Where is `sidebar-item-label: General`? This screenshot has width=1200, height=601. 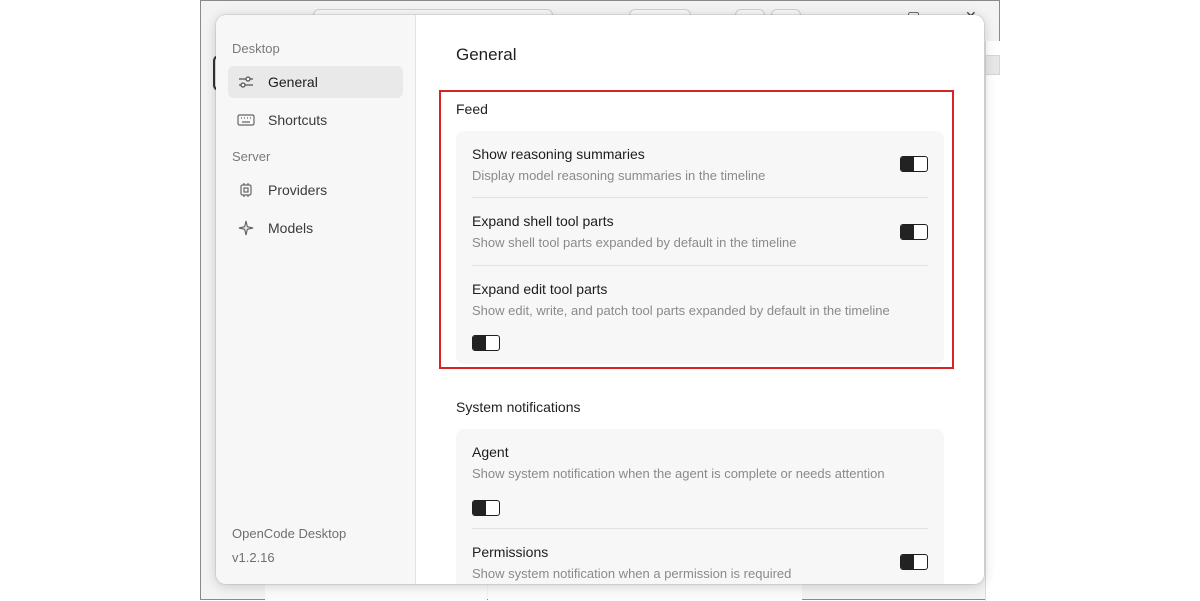 sidebar-item-label: General is located at coordinates (293, 82).